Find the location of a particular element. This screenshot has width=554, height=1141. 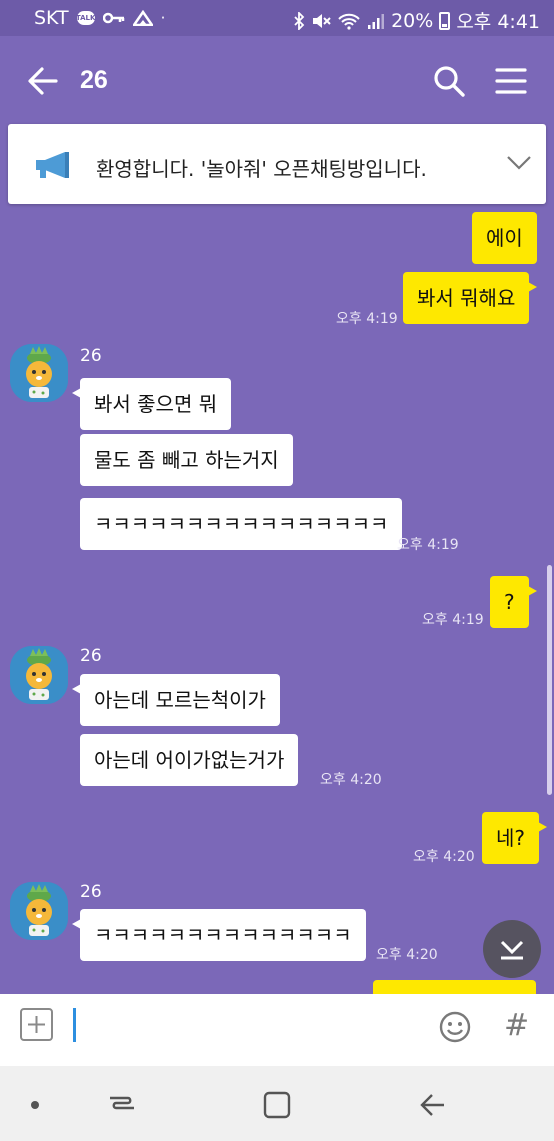

hamburger-menu-icon is located at coordinates (511, 81).